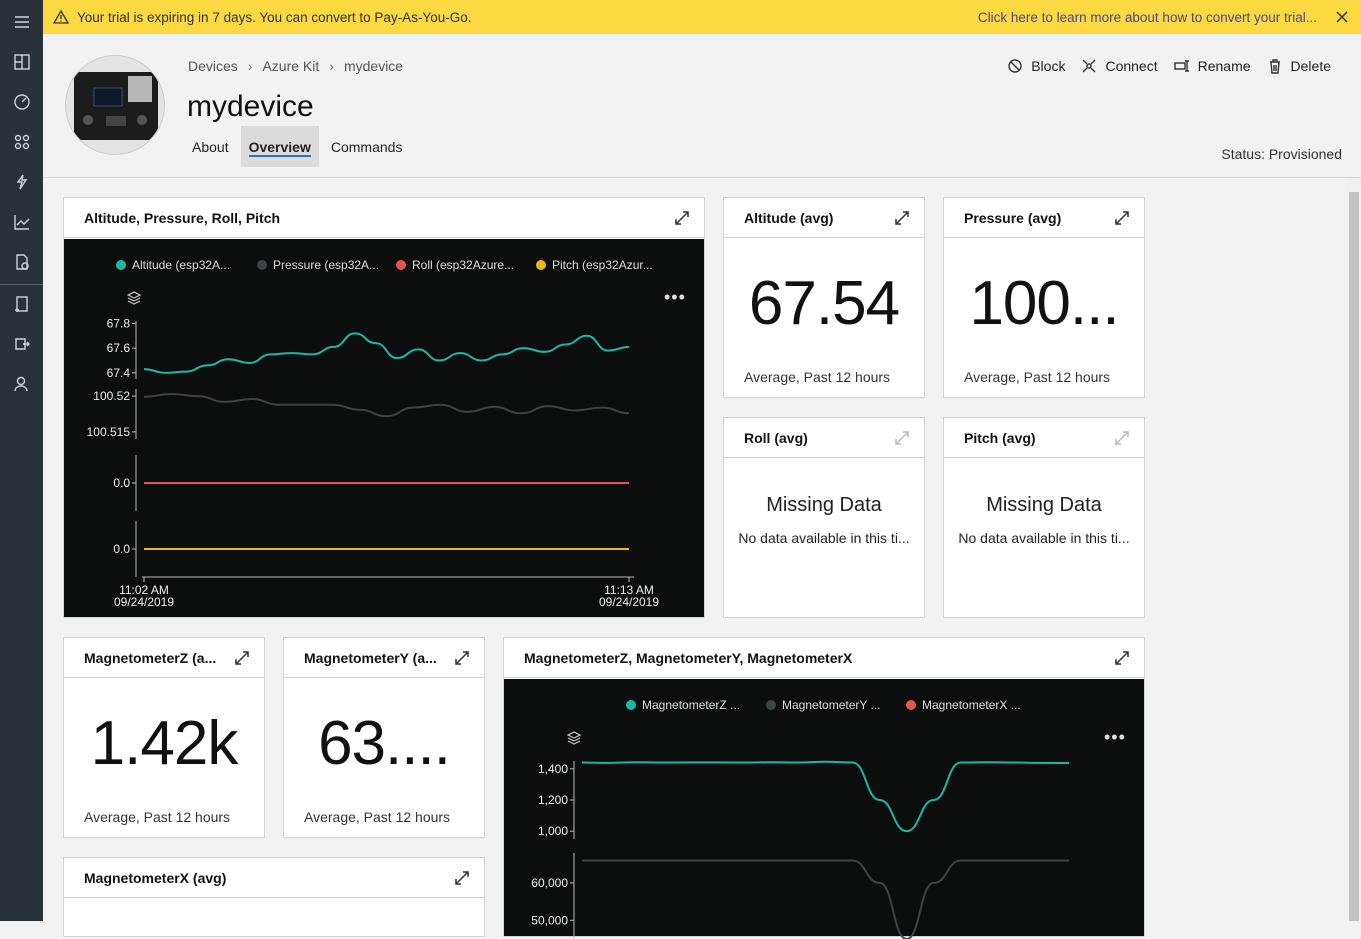 The height and width of the screenshot is (939, 1361). Describe the element at coordinates (1342, 17) in the screenshot. I see `close-icon` at that location.